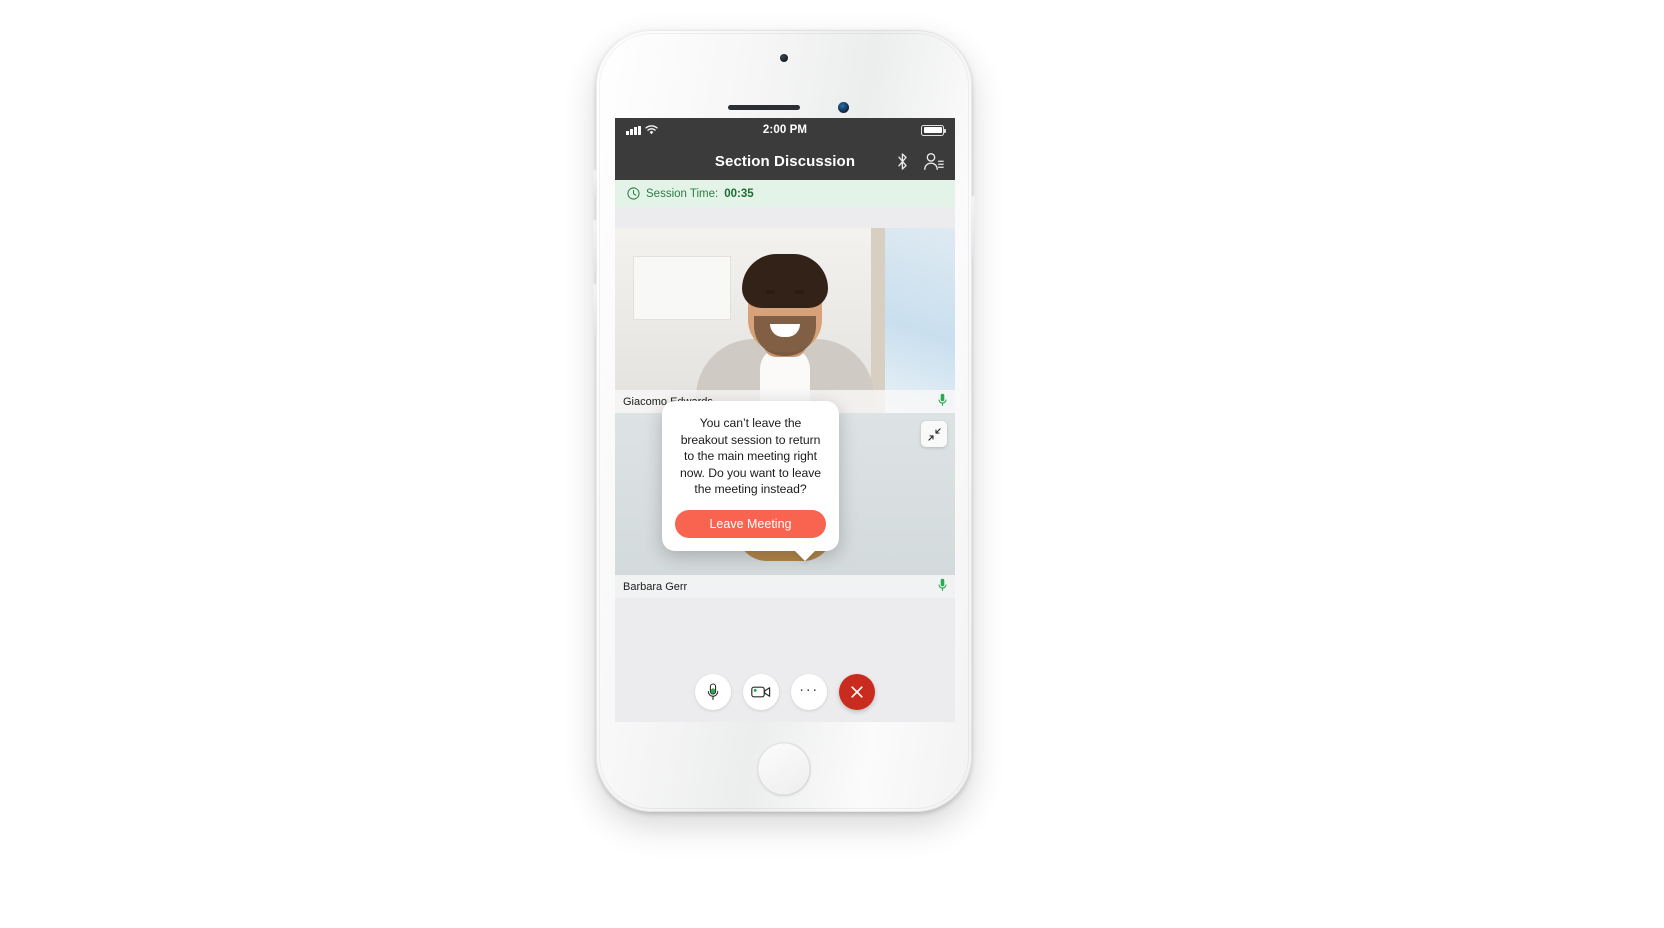  I want to click on ellipsis-icon: ···, so click(809, 689).